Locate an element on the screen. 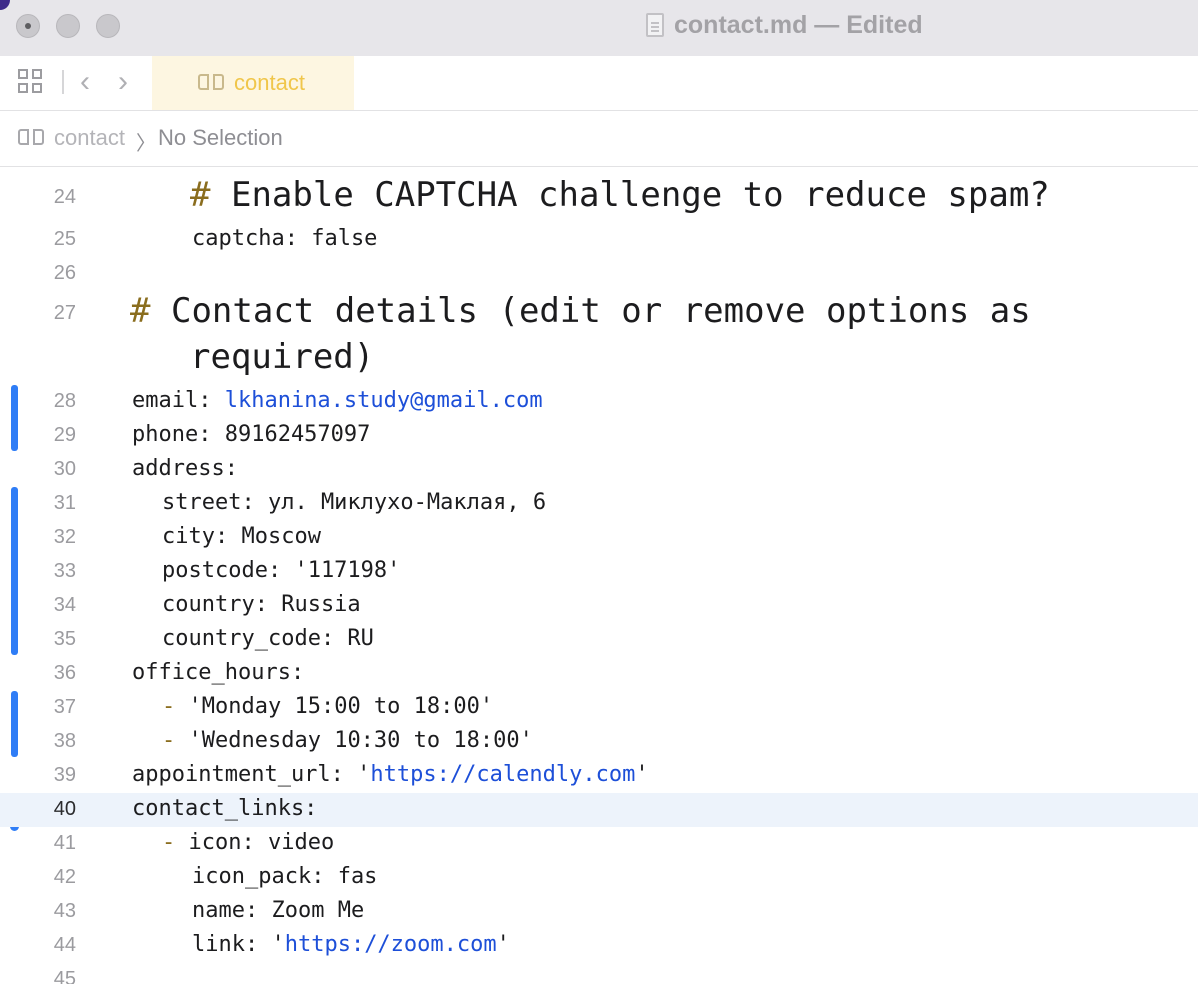  code-line: 33 postcode: '117198' is located at coordinates (599, 572).